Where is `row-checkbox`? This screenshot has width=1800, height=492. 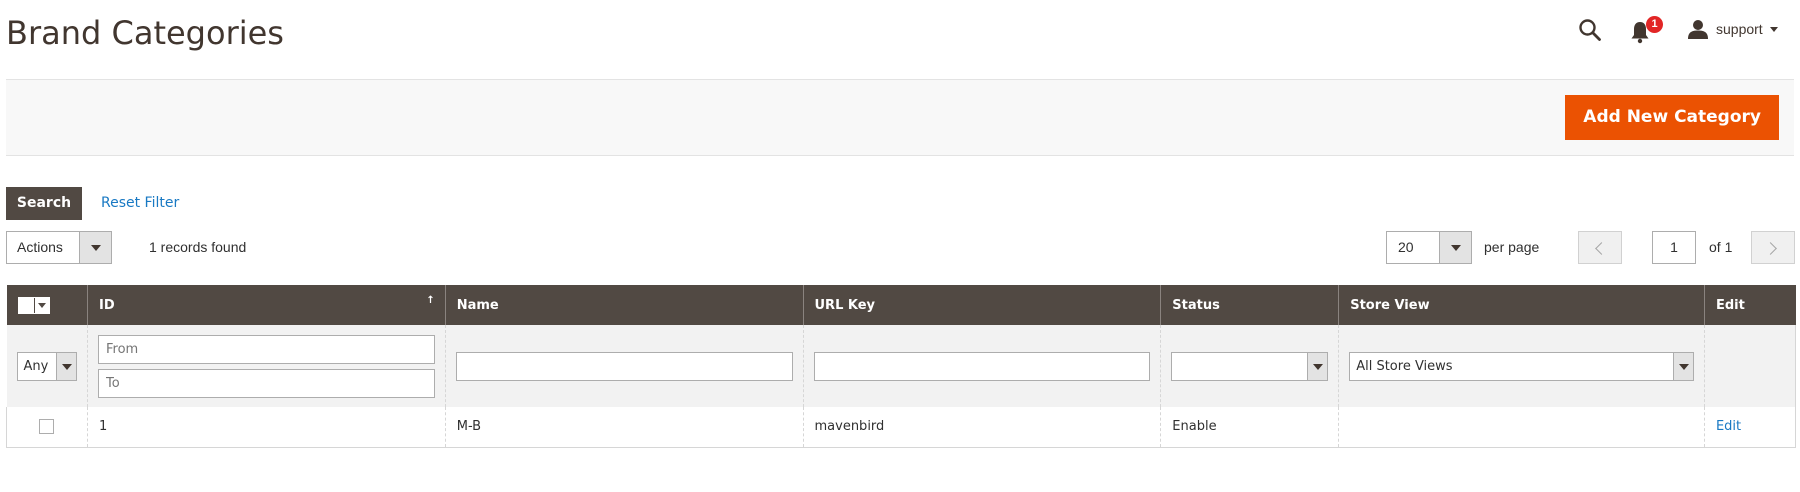 row-checkbox is located at coordinates (47, 427).